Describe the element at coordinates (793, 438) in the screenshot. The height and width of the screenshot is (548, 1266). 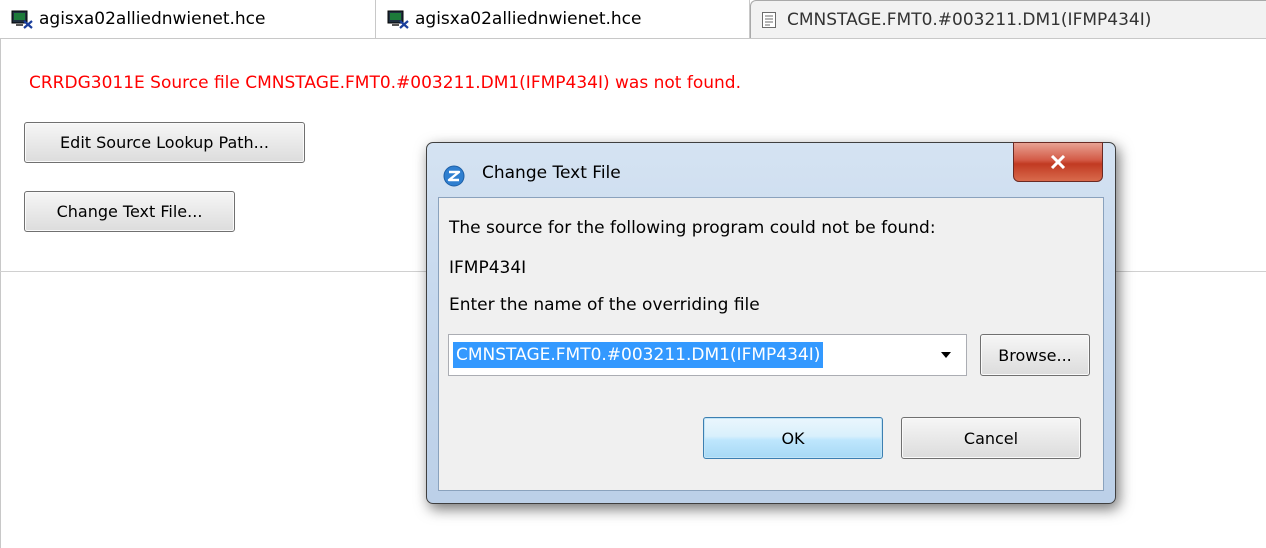
I see `ok-button: OK` at that location.